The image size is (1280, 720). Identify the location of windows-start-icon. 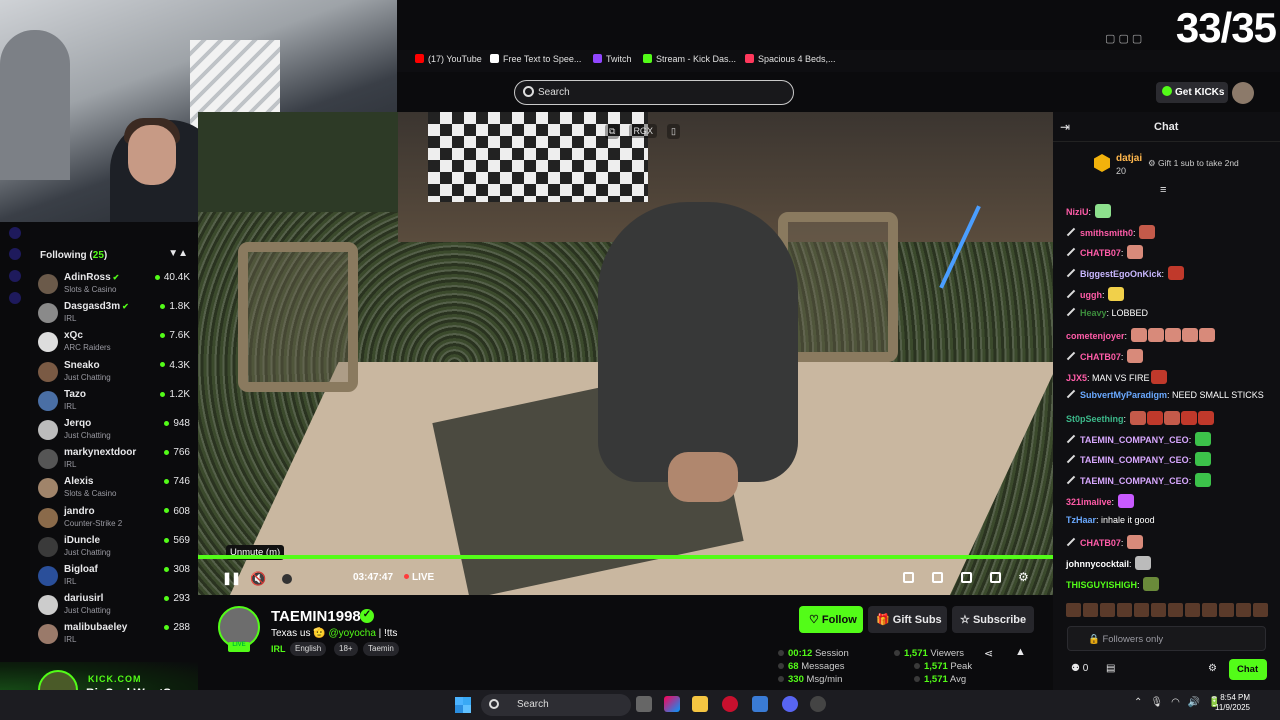
(463, 705).